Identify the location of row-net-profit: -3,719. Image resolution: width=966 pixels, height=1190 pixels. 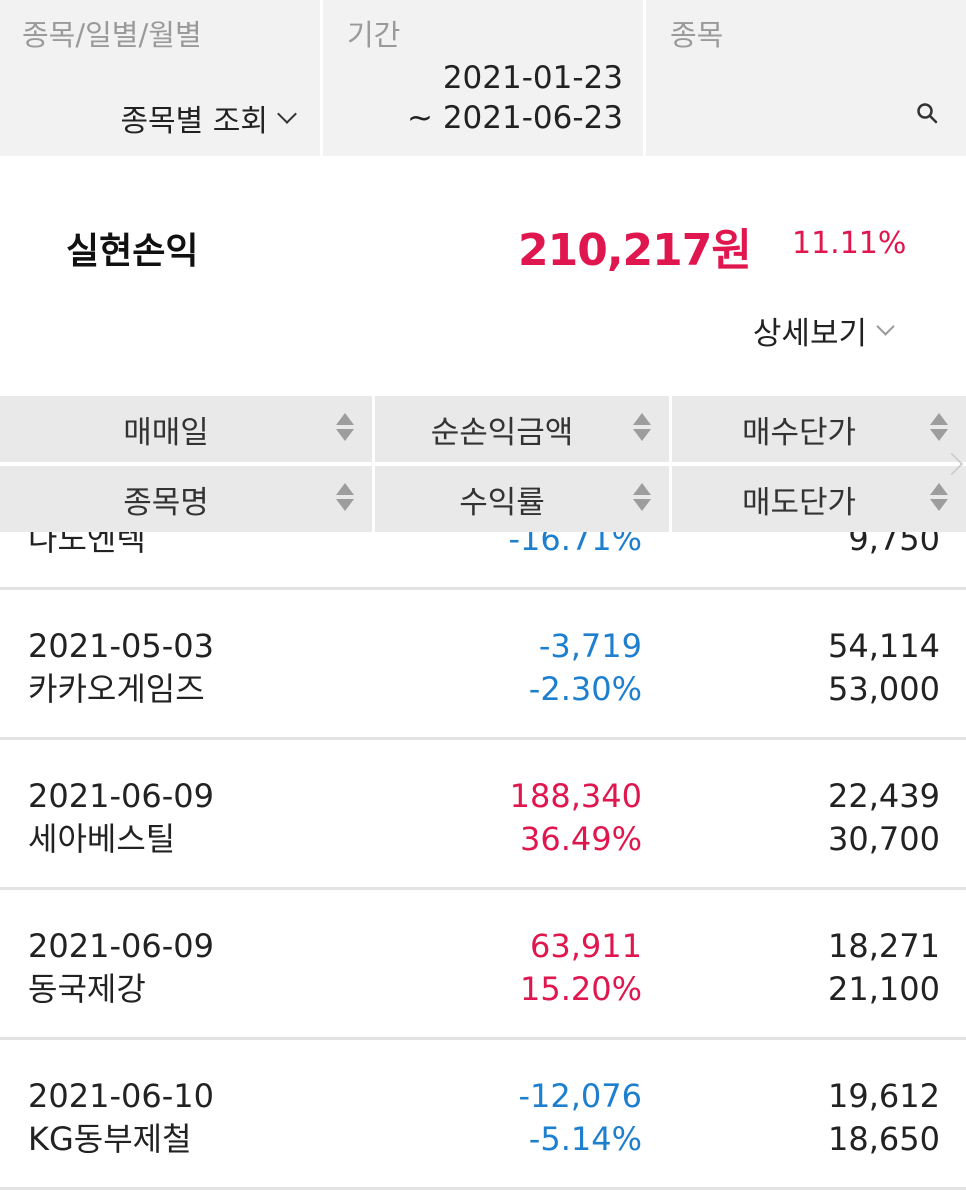
(590, 646).